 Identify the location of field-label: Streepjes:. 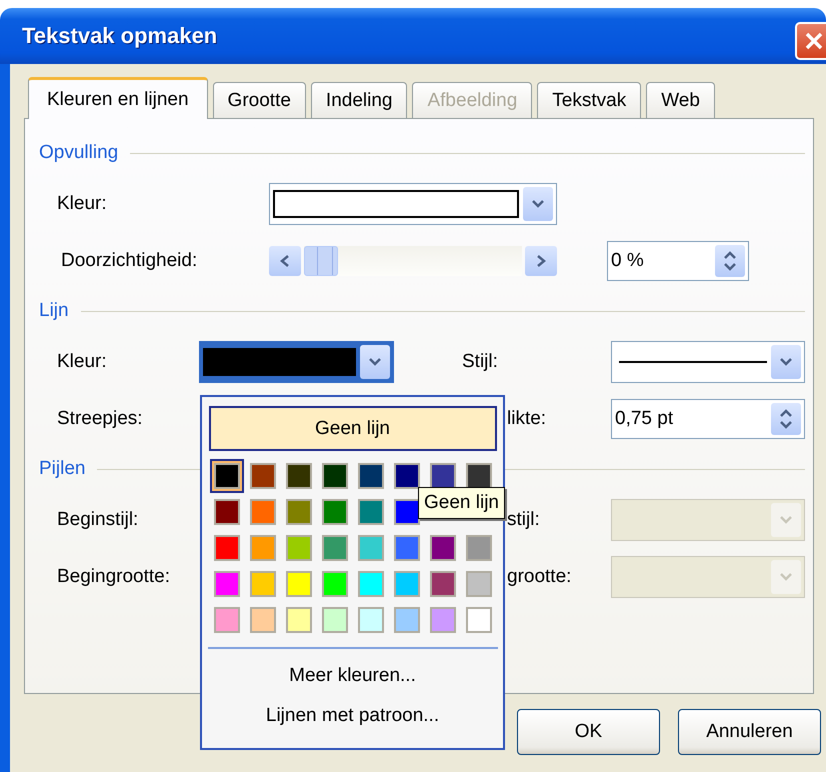
(100, 419).